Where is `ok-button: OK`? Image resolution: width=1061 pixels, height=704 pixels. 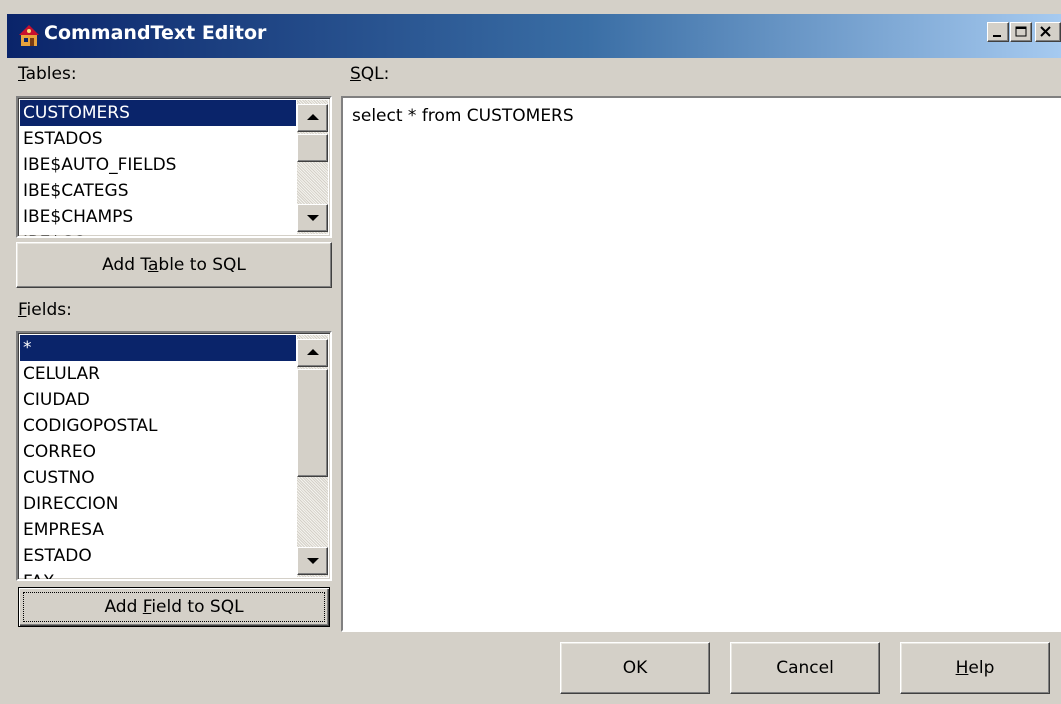
ok-button: OK is located at coordinates (635, 668).